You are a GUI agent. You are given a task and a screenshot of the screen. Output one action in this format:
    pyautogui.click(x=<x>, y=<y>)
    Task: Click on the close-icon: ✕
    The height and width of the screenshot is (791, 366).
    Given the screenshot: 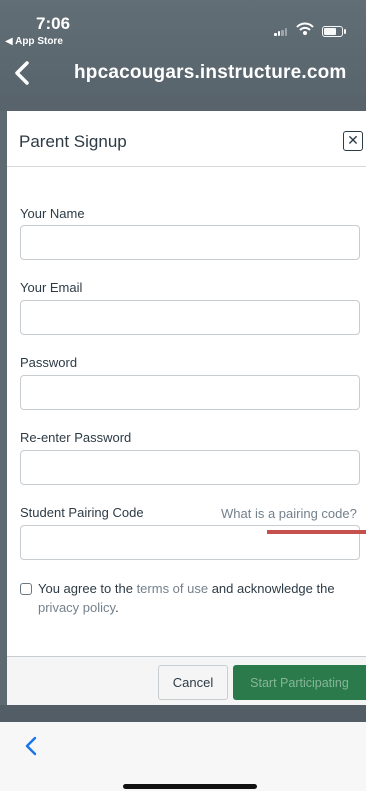 What is the action you would take?
    pyautogui.click(x=353, y=141)
    